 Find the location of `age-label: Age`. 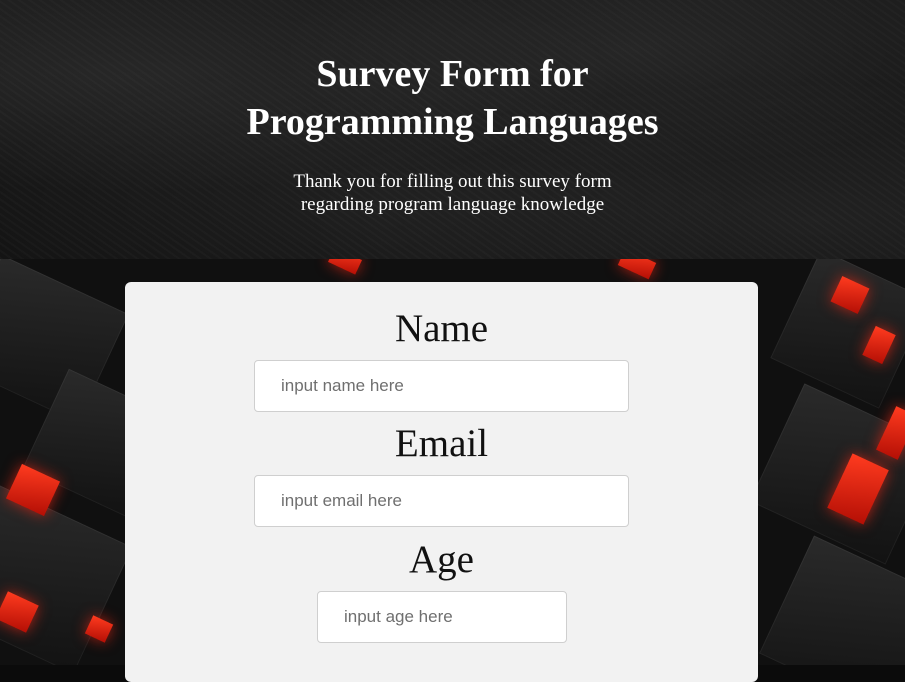

age-label: Age is located at coordinates (441, 559).